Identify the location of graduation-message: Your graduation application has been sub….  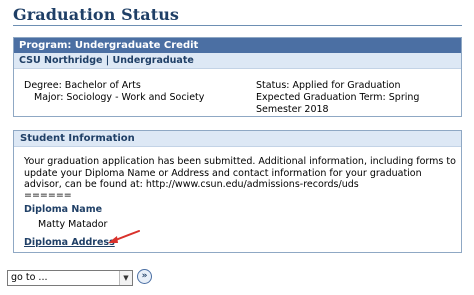
(240, 173).